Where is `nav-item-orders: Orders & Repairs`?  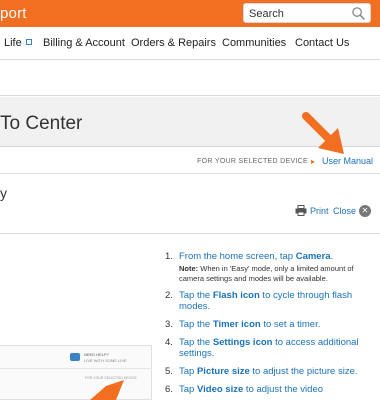
nav-item-orders: Orders & Repairs is located at coordinates (173, 43).